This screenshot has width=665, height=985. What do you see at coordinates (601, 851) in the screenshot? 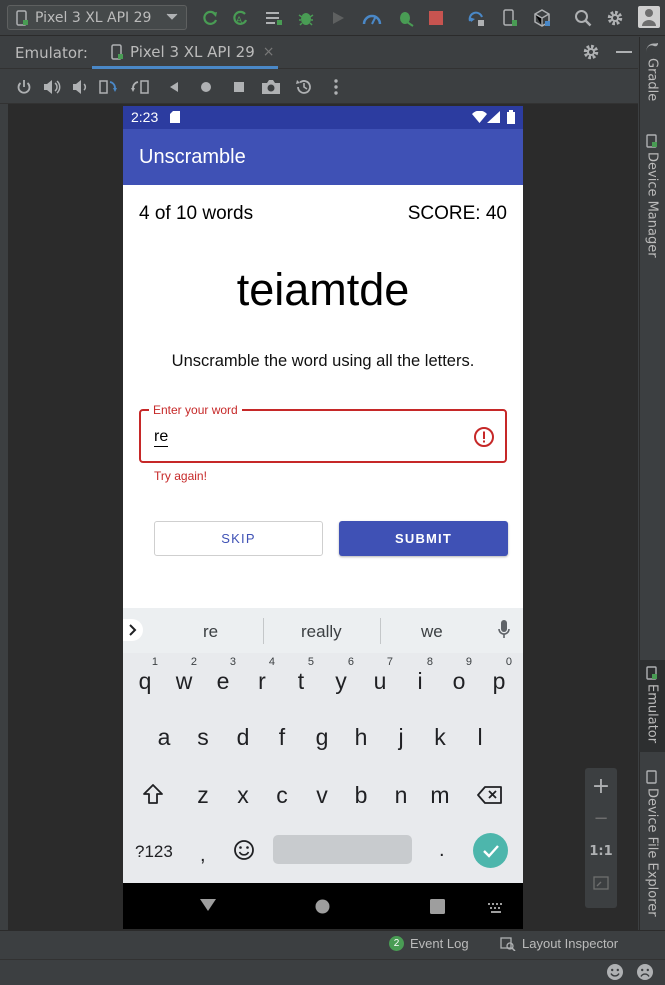
I see `zoom-actual-size-button: 1:1` at bounding box center [601, 851].